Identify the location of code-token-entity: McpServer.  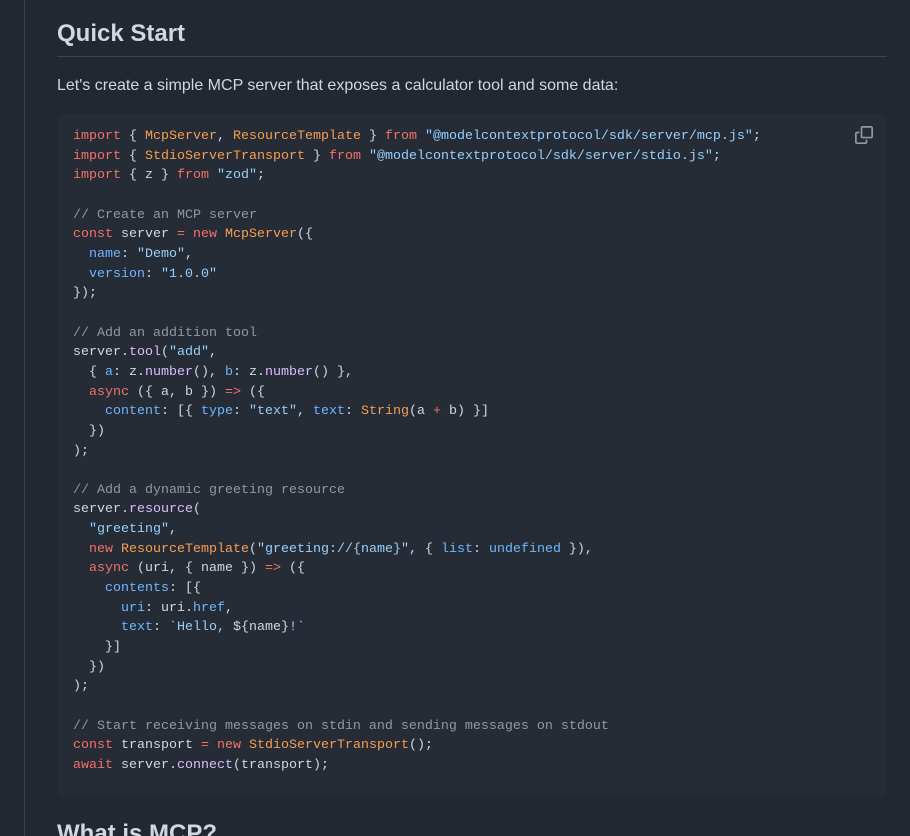
(261, 235).